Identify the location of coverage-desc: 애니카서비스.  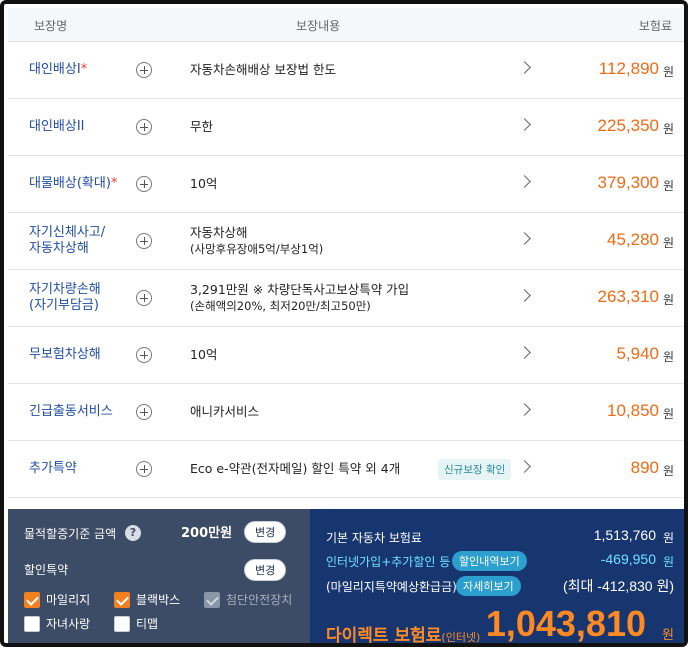
(225, 411).